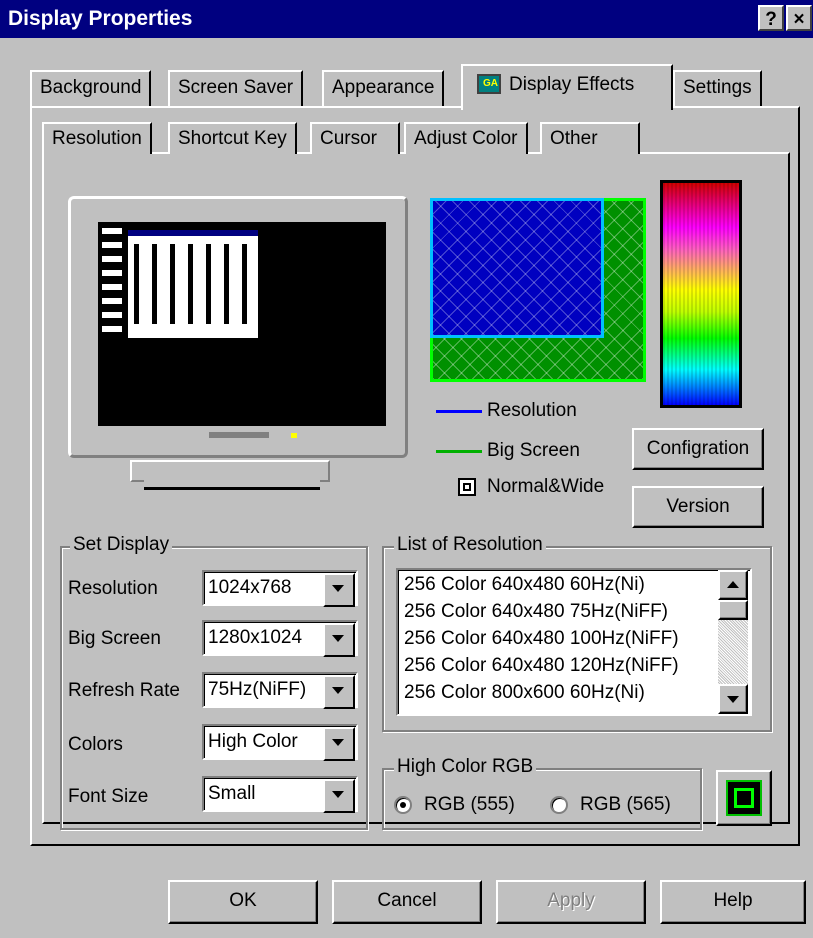 Image resolution: width=813 pixels, height=938 pixels. Describe the element at coordinates (698, 507) in the screenshot. I see `version-button: Version` at that location.